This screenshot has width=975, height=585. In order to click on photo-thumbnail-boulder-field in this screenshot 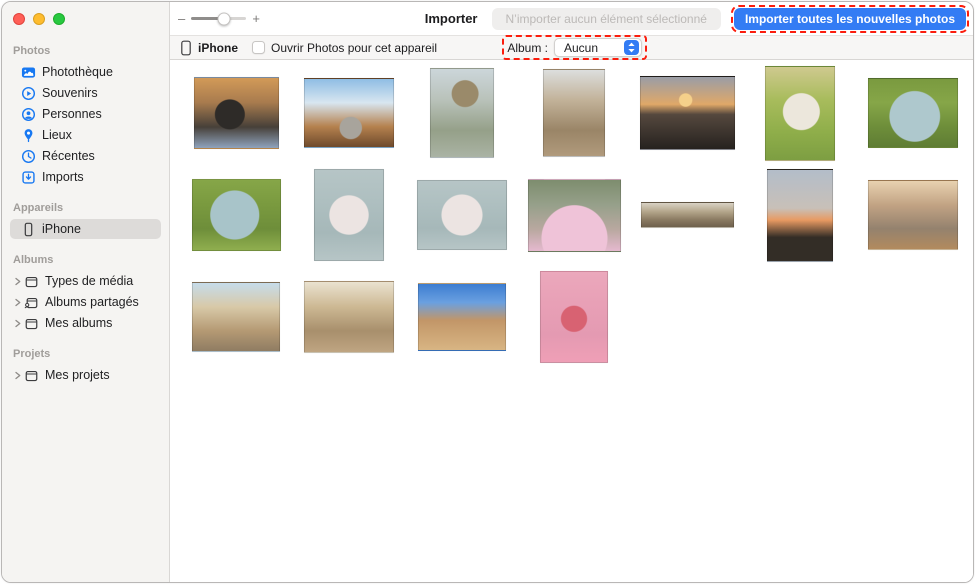, I will do `click(236, 317)`.